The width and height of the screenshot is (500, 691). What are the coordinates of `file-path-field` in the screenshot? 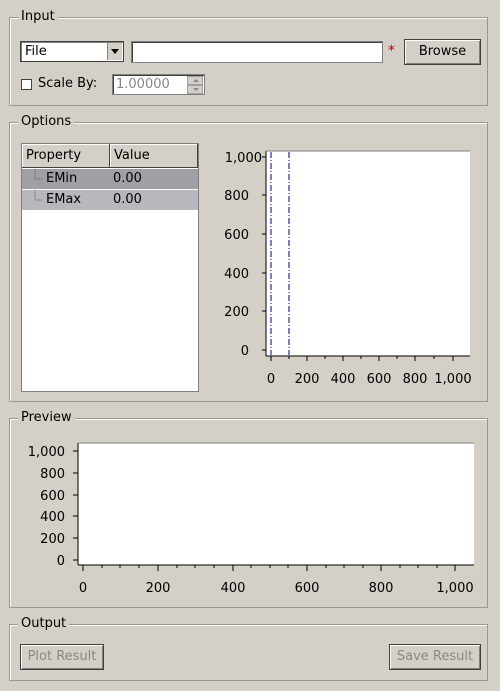 It's located at (257, 52).